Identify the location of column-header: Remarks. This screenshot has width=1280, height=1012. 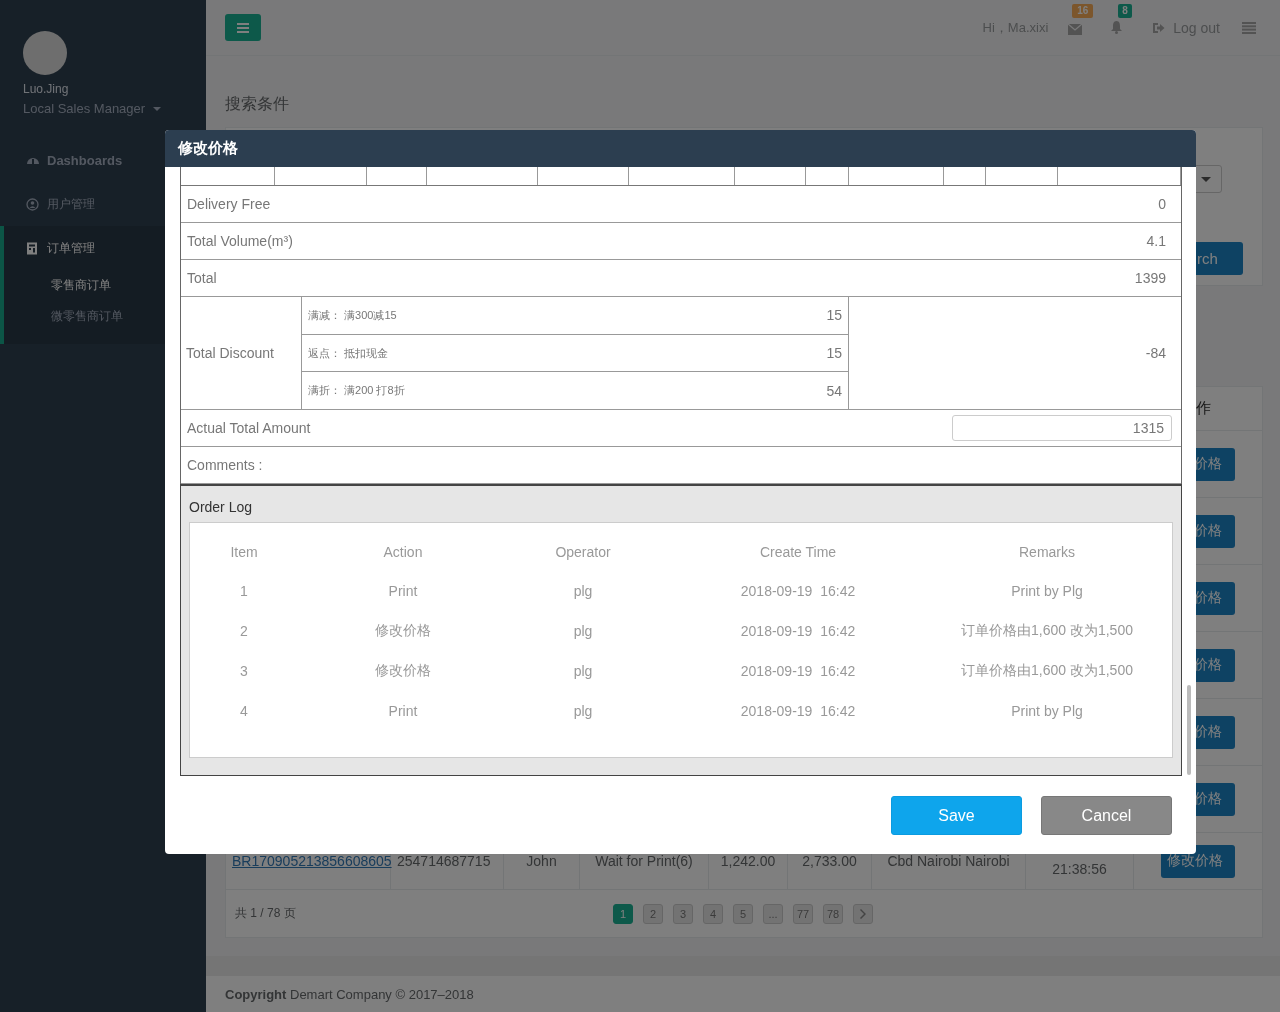
(1047, 552).